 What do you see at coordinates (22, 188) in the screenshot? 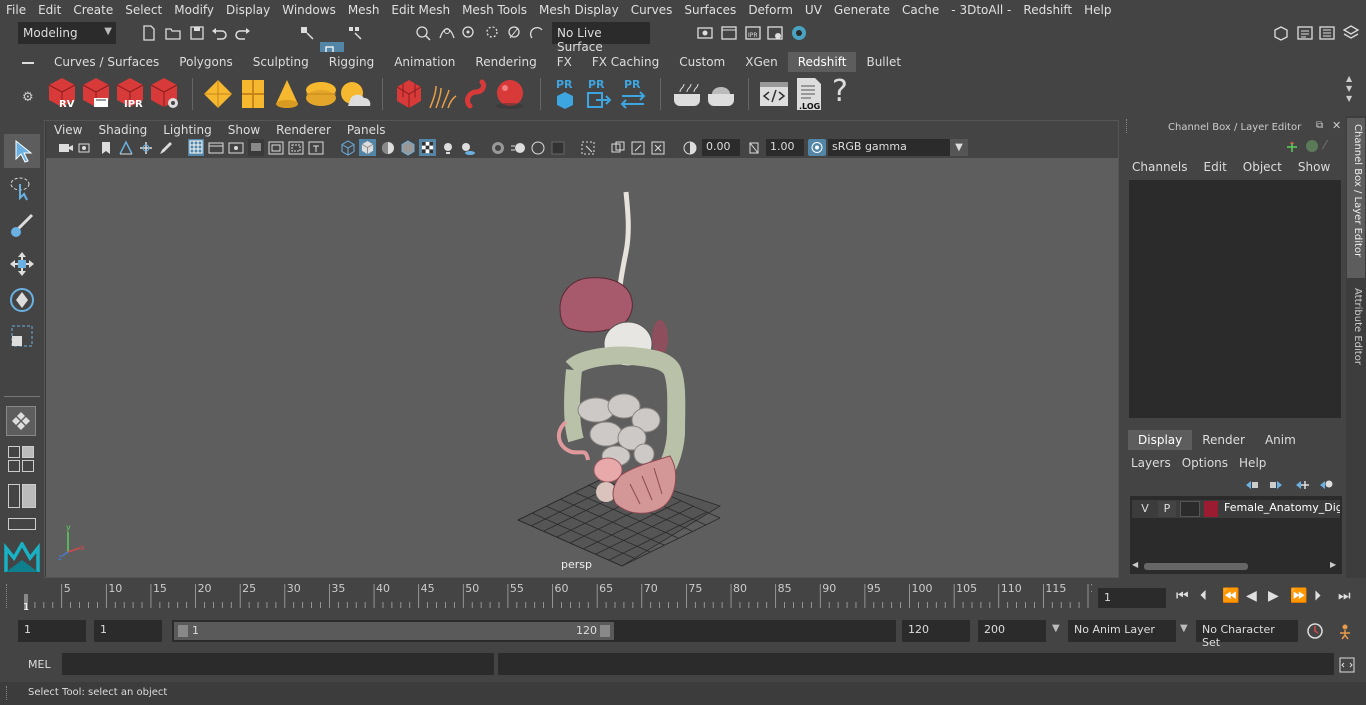
I see `lasso-tool-icon` at bounding box center [22, 188].